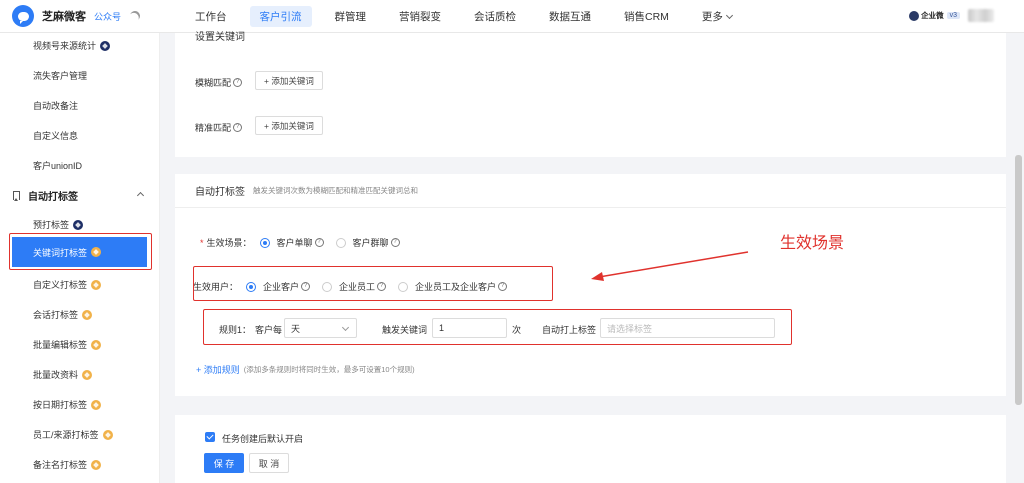  I want to click on add-exact-keyword-button: + 添加关键词, so click(289, 125).